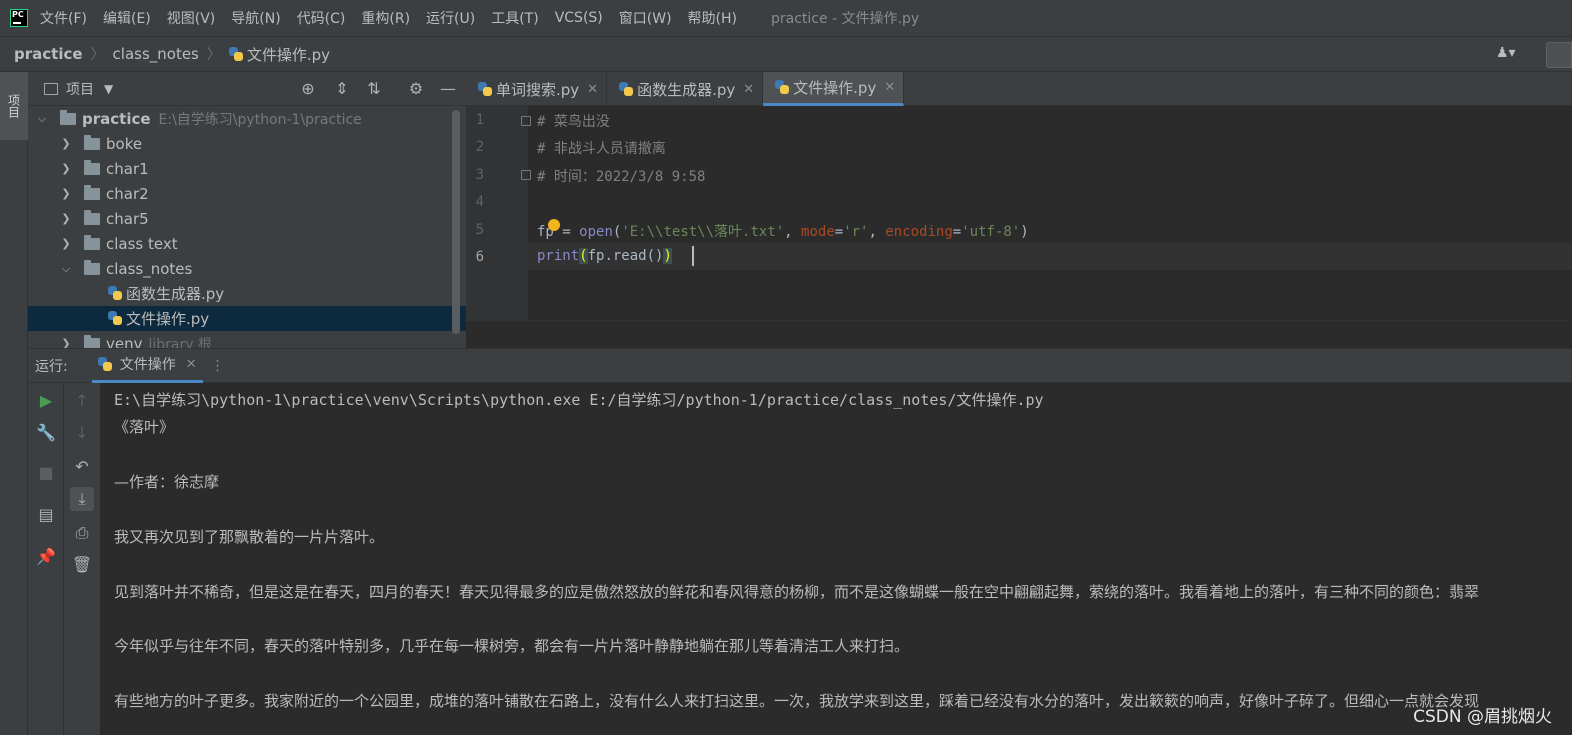  Describe the element at coordinates (712, 18) in the screenshot. I see `menu-help: 帮助(H)` at that location.